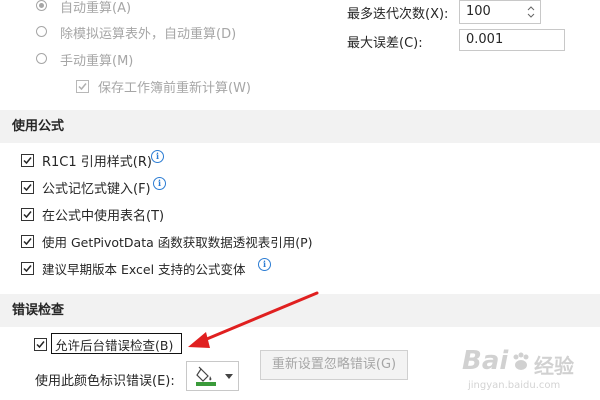 The height and width of the screenshot is (400, 600). I want to click on checkbox-table-names, so click(27, 214).